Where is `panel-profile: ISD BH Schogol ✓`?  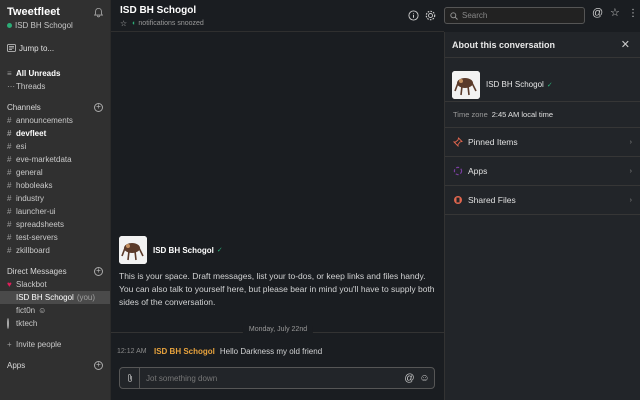 panel-profile: ISD BH Schogol ✓ is located at coordinates (542, 80).